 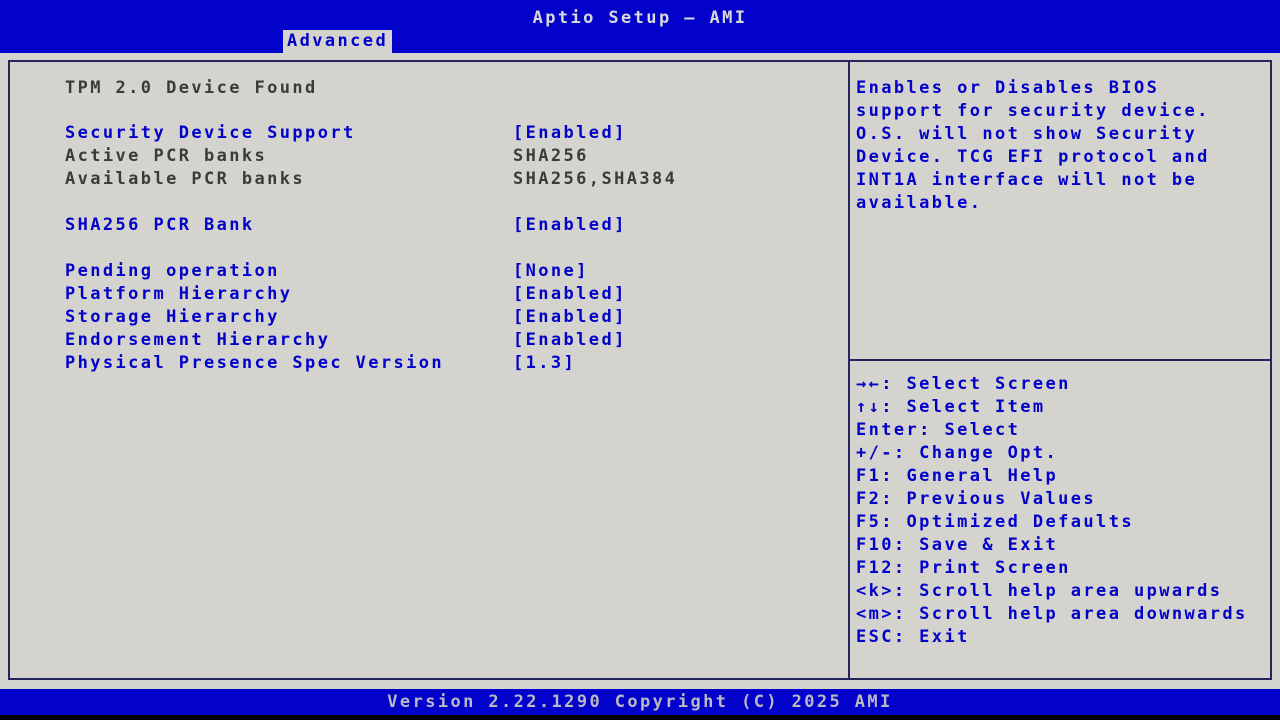 I want to click on tab-advanced: Advanced, so click(x=338, y=41).